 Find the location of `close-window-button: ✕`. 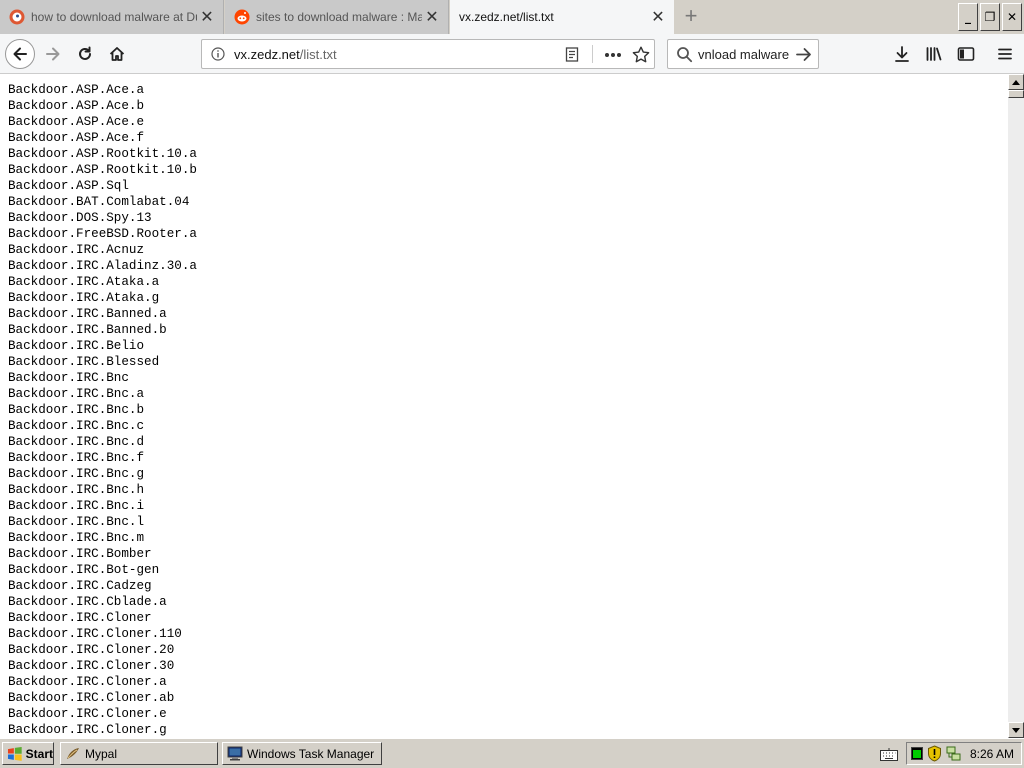

close-window-button: ✕ is located at coordinates (1012, 17).